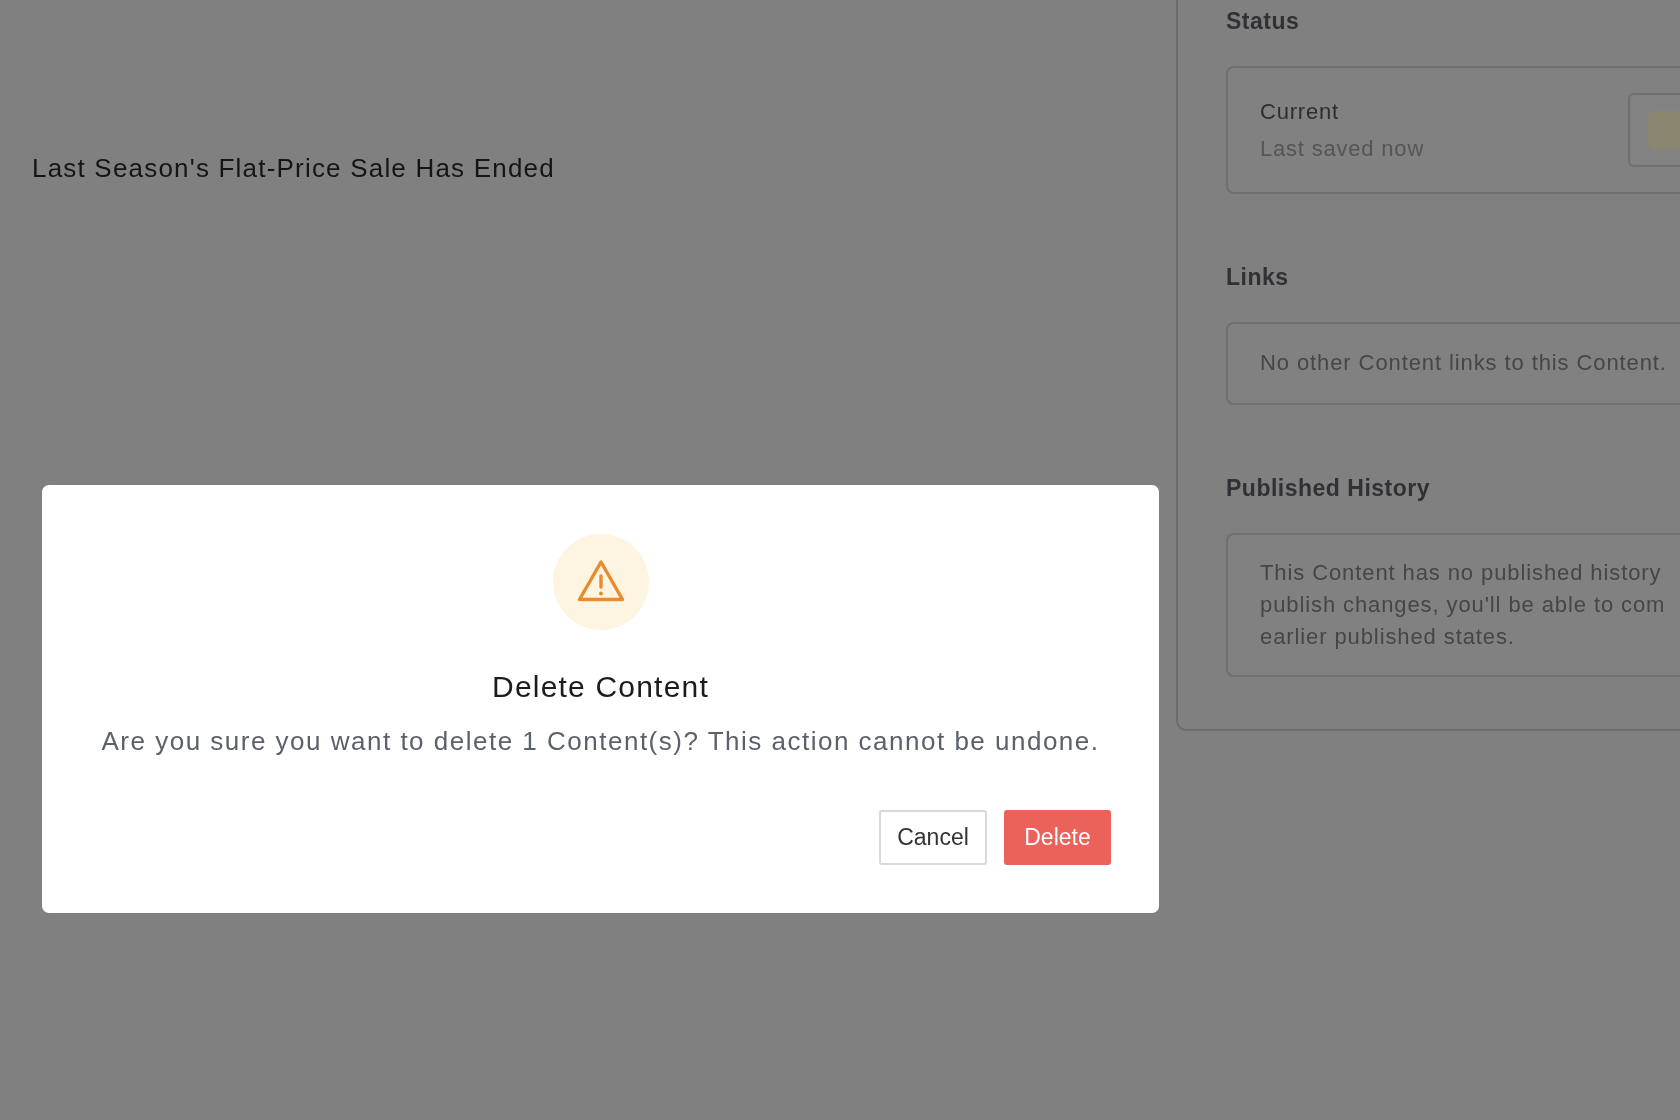 Image resolution: width=1680 pixels, height=1120 pixels. Describe the element at coordinates (1263, 21) in the screenshot. I see `section-heading: Status` at that location.